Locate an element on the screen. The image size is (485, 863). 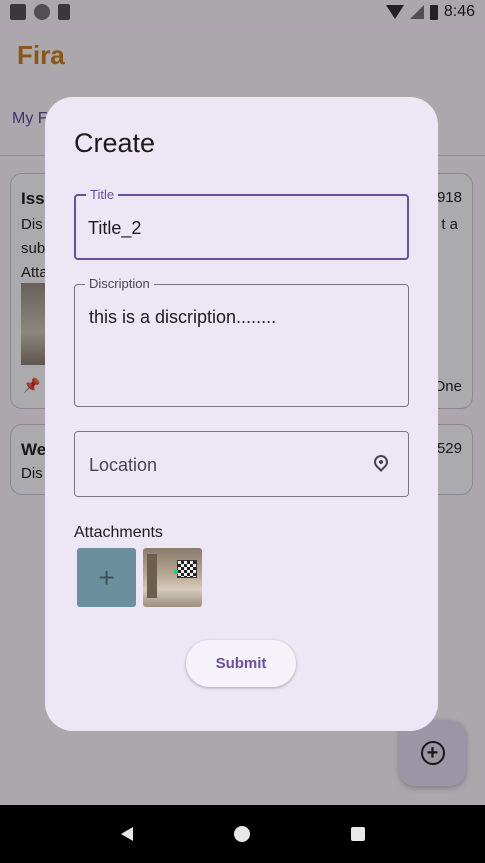
title-field-label: Title is located at coordinates (102, 195).